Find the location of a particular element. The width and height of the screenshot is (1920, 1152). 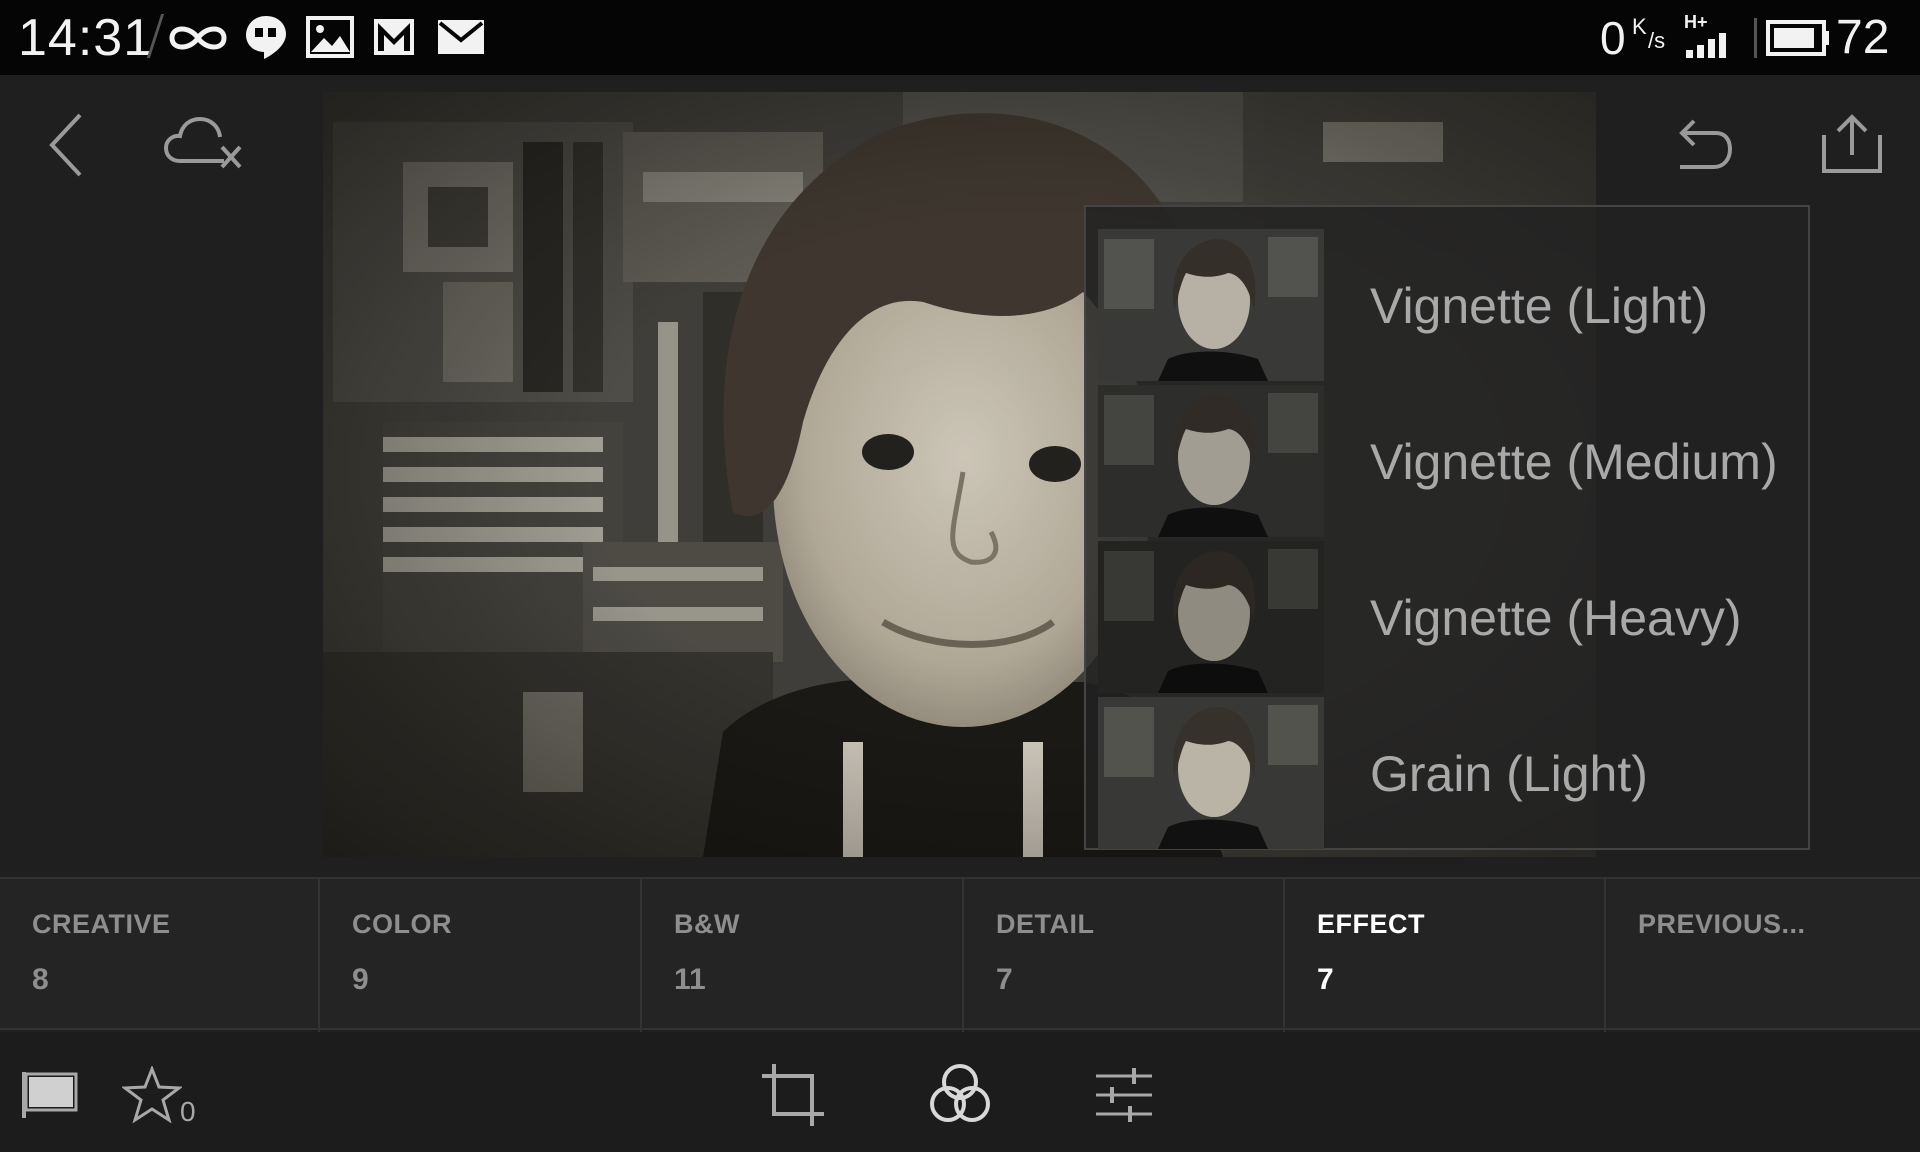

presets-icon is located at coordinates (960, 1094).